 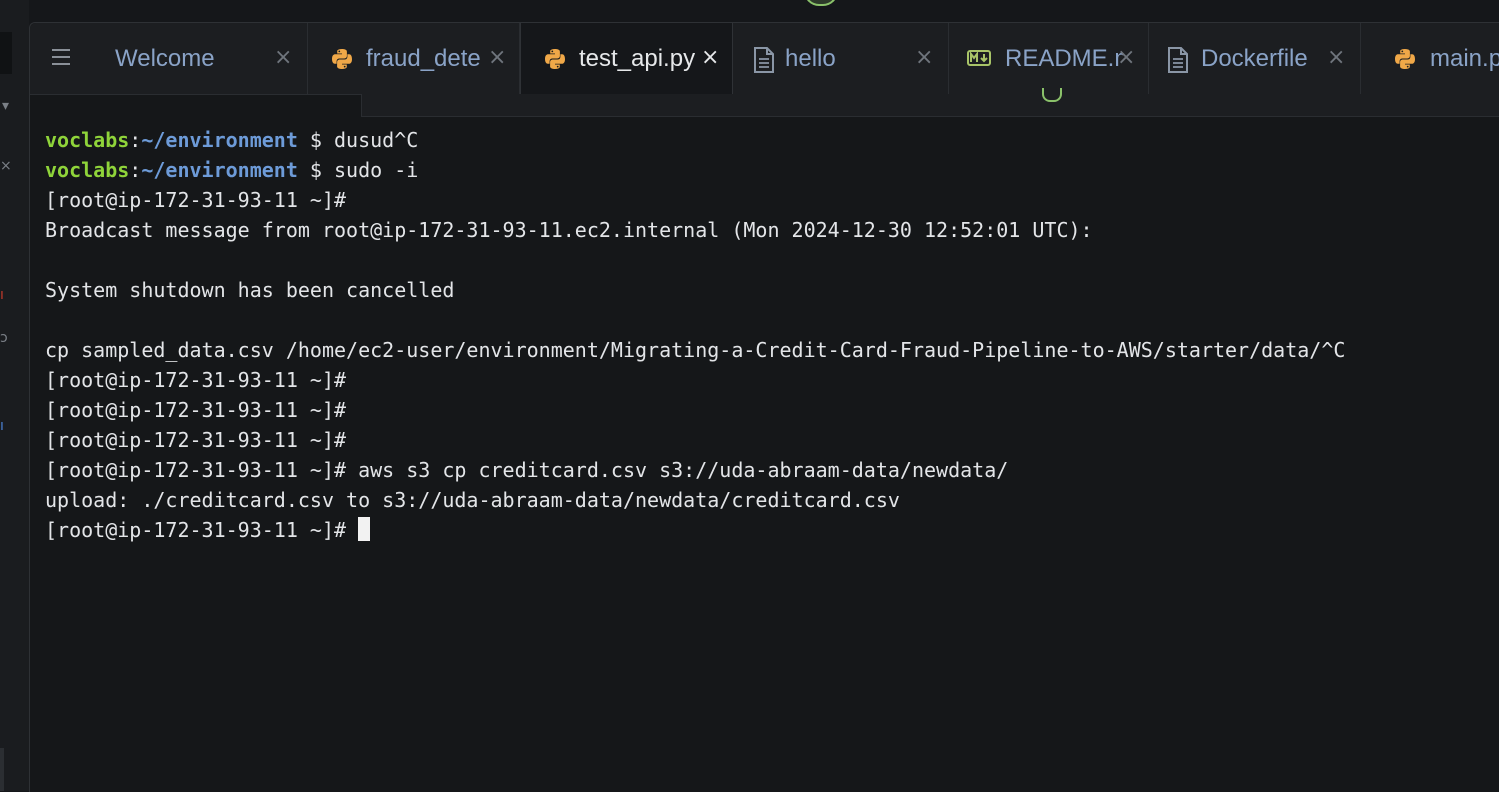 I want to click on sidebar-bottom-block, so click(x=2, y=769).